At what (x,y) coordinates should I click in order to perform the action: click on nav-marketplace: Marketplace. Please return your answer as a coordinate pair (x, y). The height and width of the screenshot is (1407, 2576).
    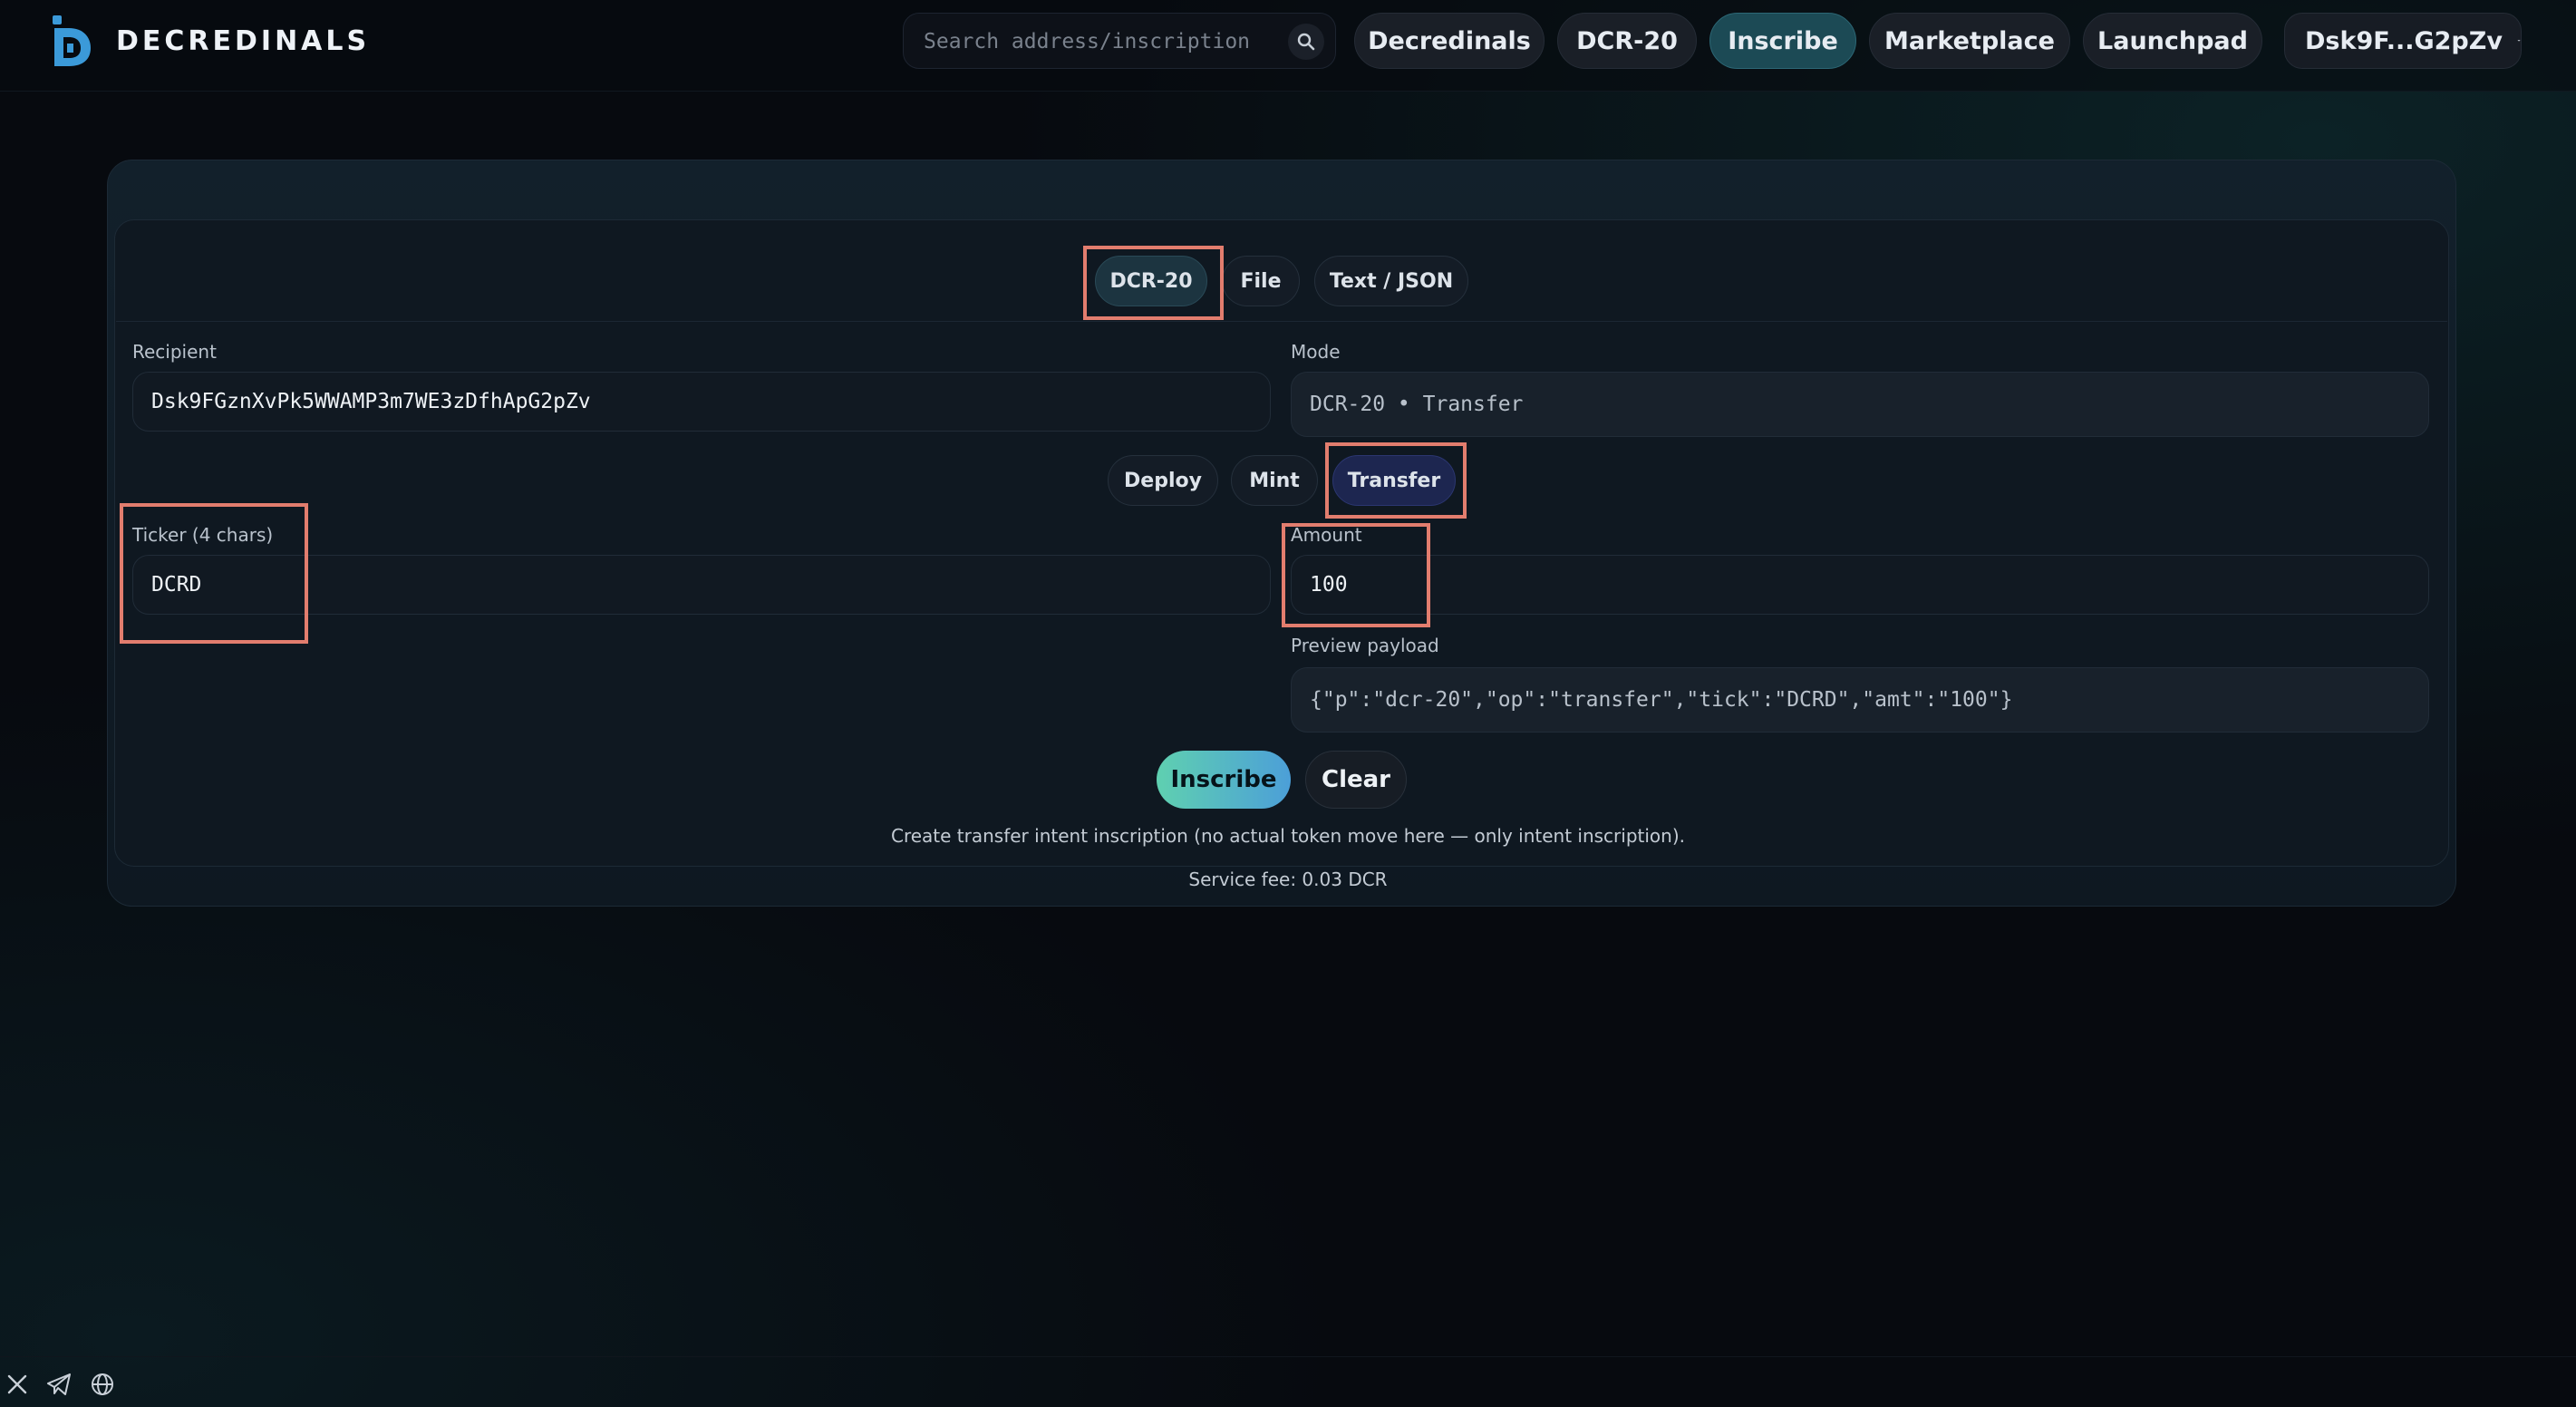
    Looking at the image, I should click on (1969, 41).